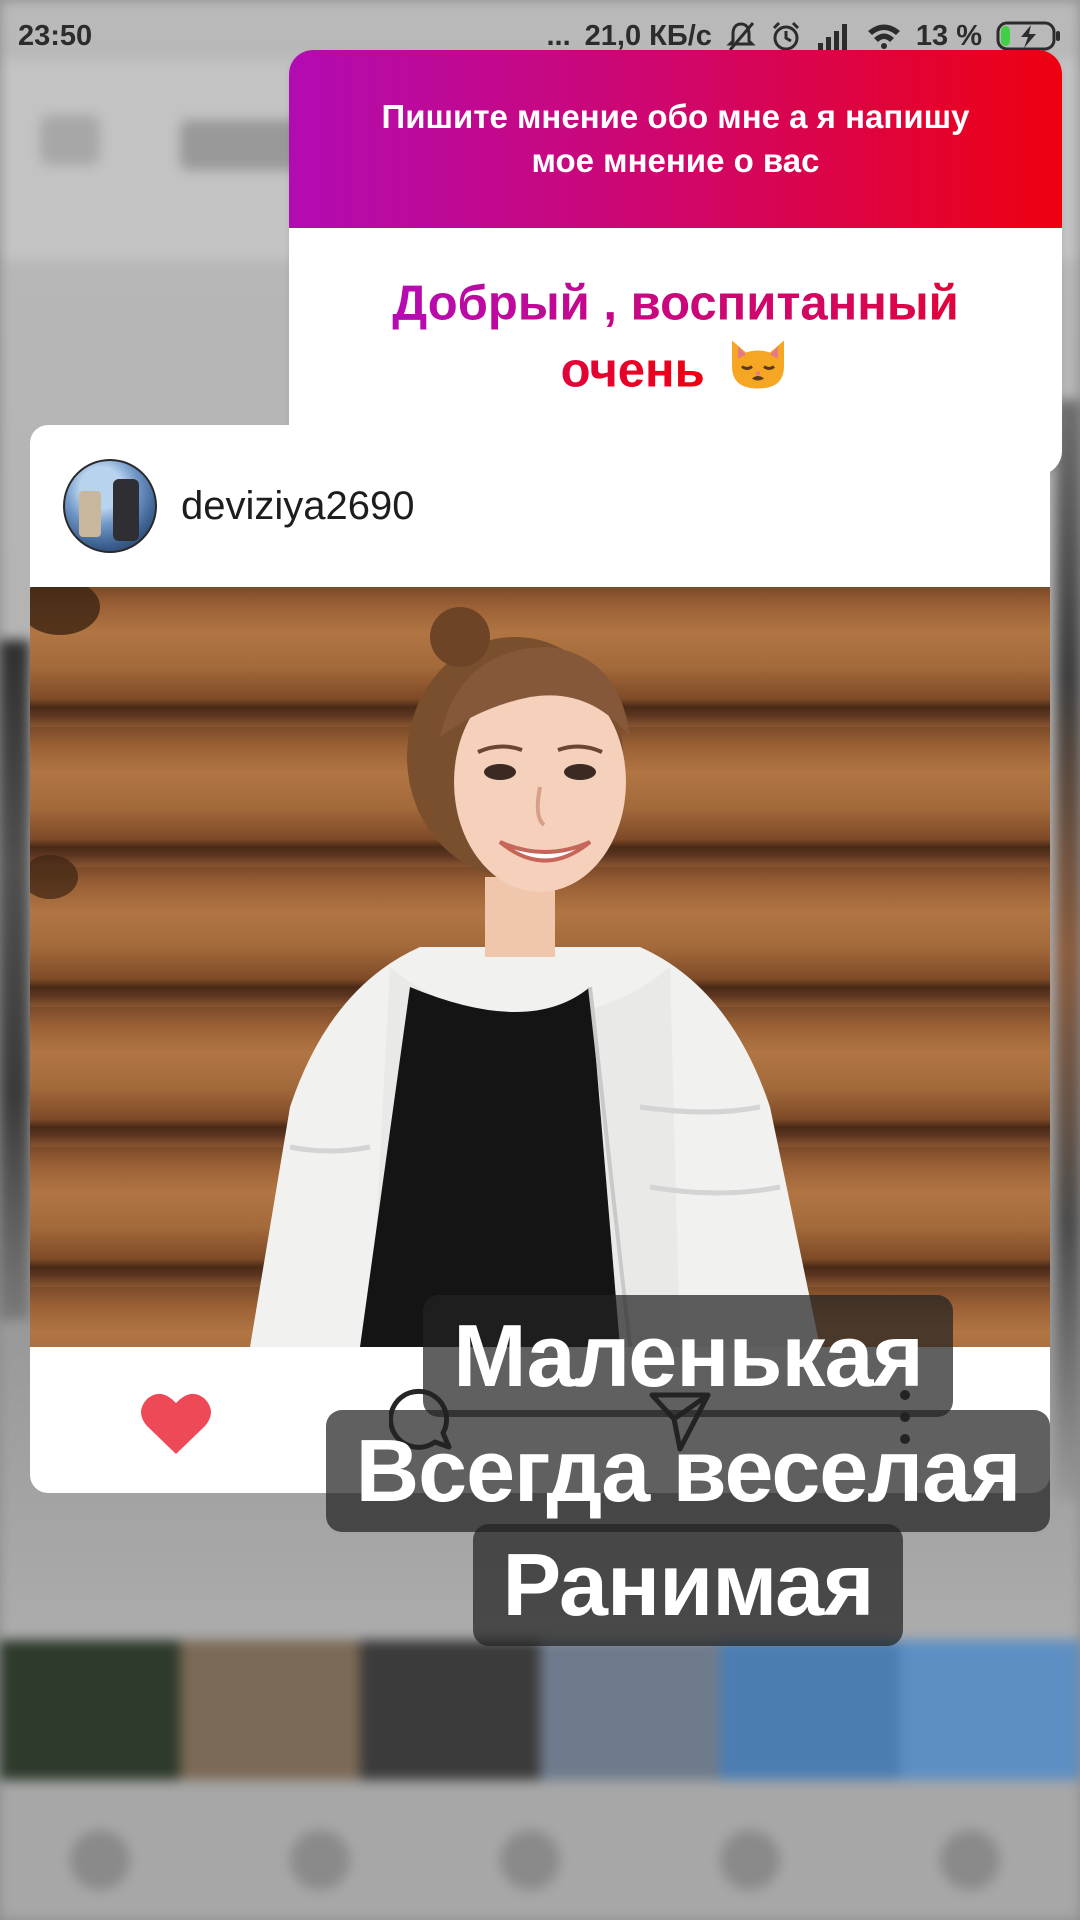 The height and width of the screenshot is (1920, 1080). I want to click on bg-bottom-nav, so click(540, 1850).